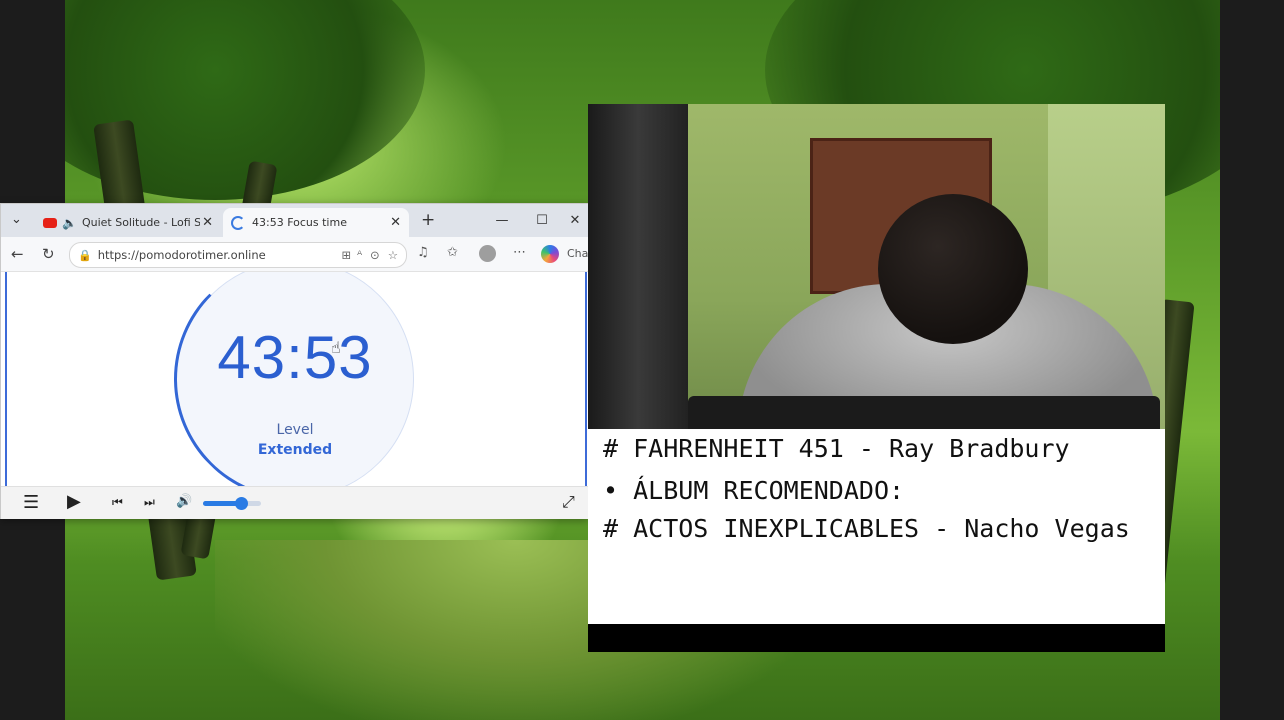 The image size is (1284, 720). I want to click on media-player-bar: ☰ ▶ ⏮ ⏭ 🔊 ⤢, so click(294, 502).